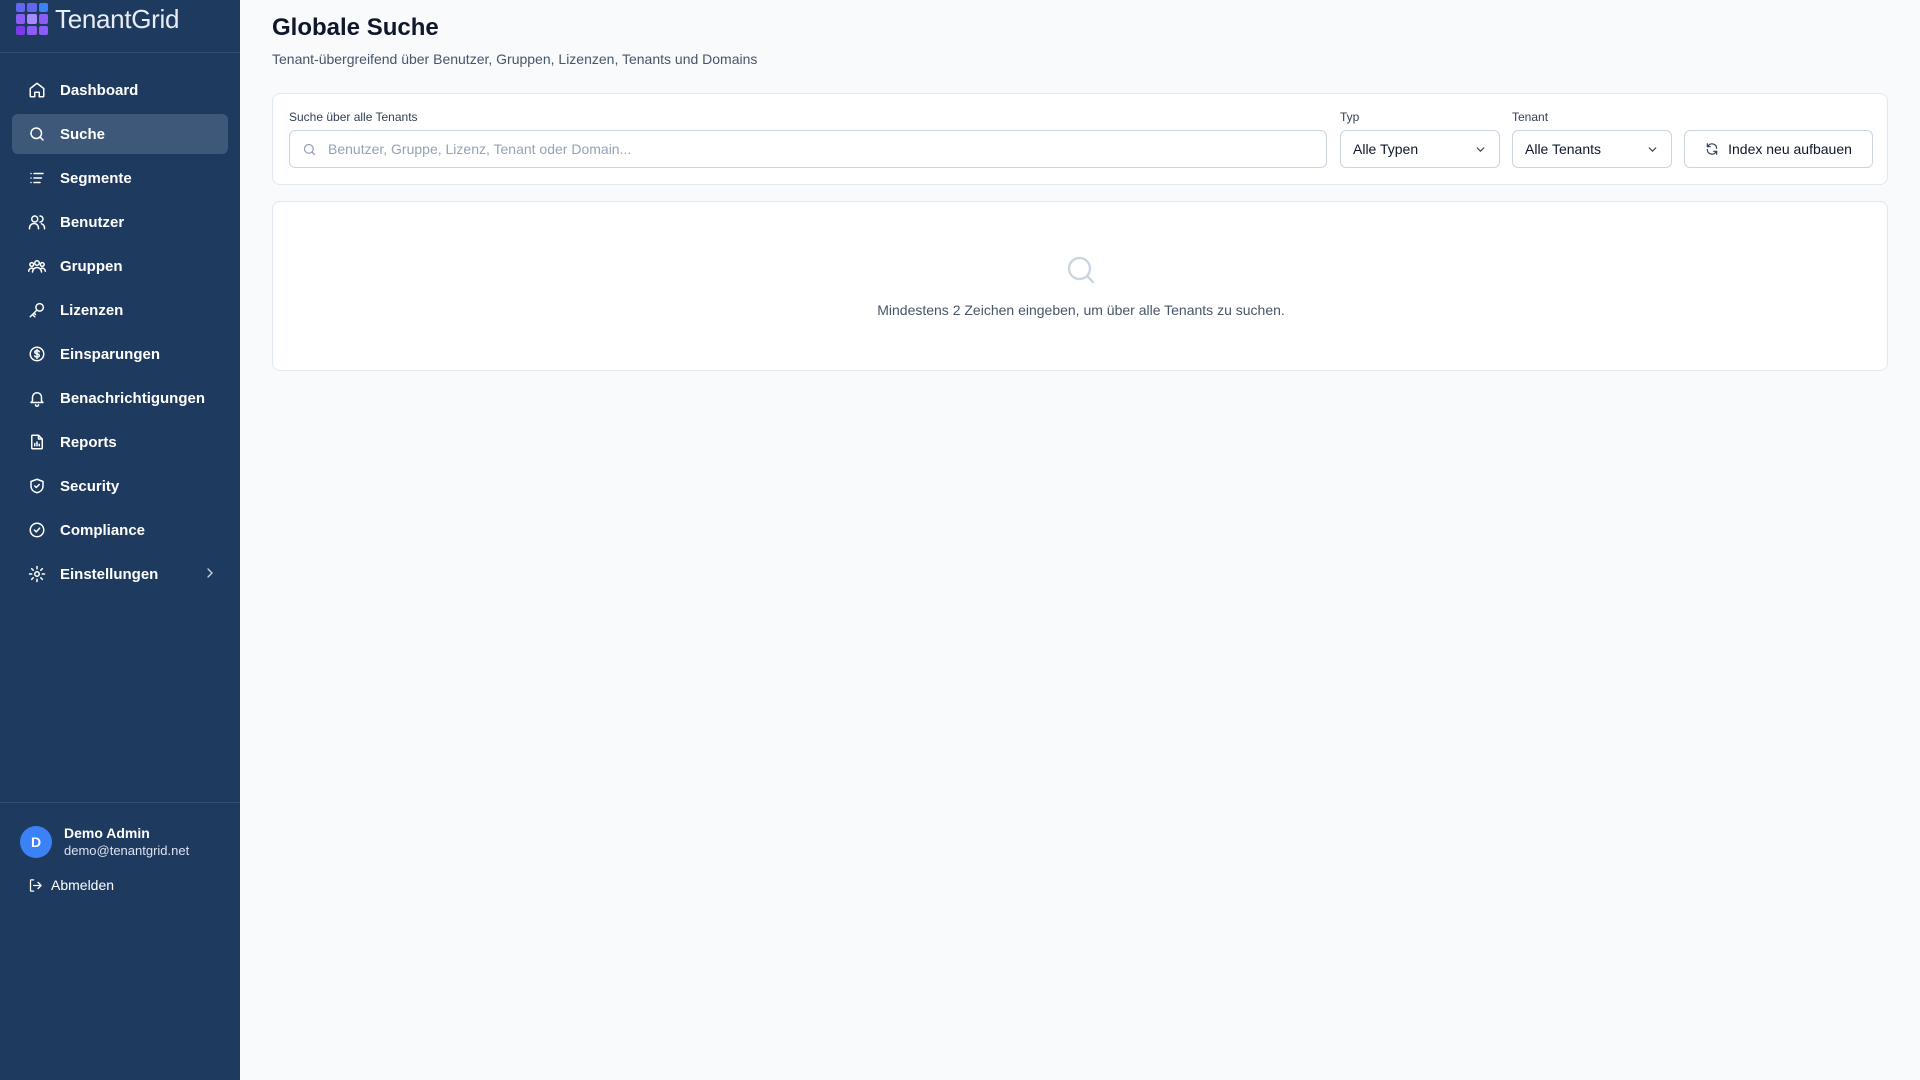  I want to click on brand: TenantGrid, so click(120, 26).